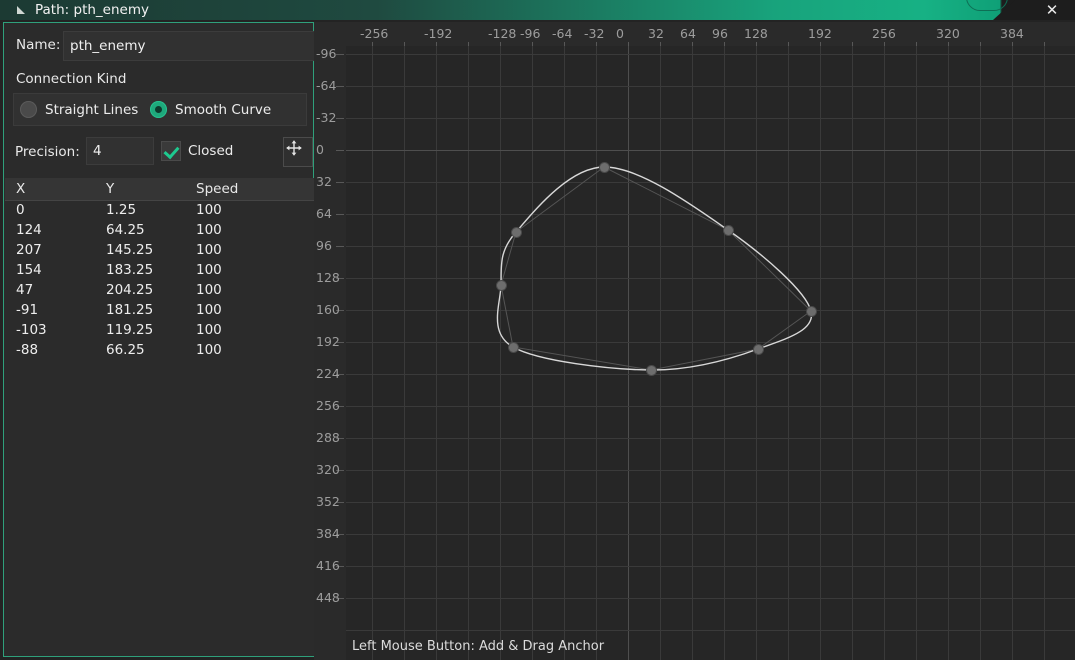  What do you see at coordinates (328, 533) in the screenshot?
I see `ruler-label-v: 384` at bounding box center [328, 533].